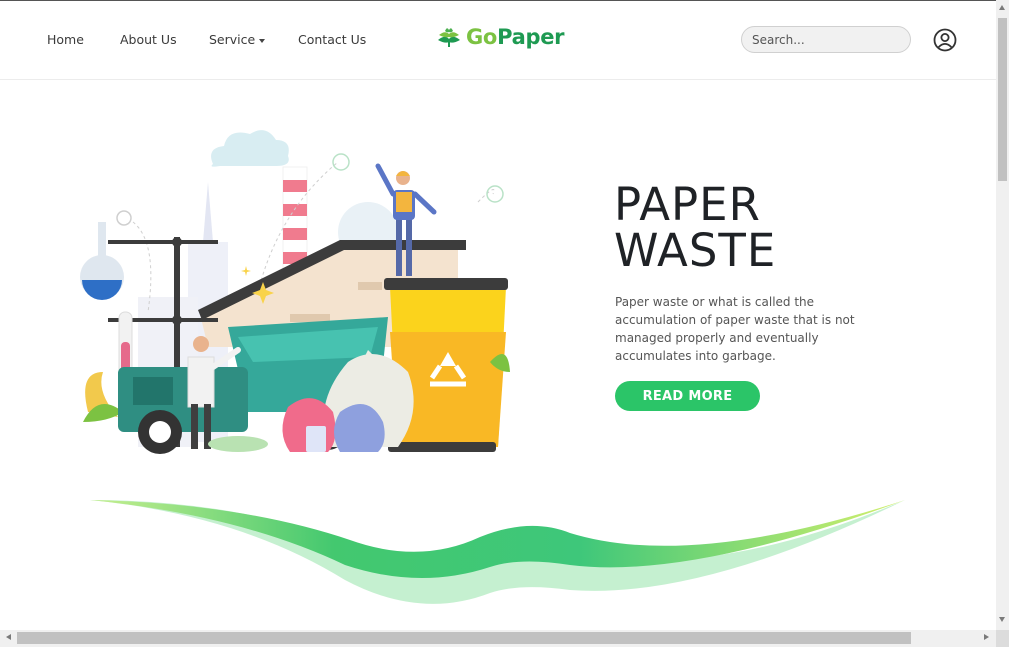  Describe the element at coordinates (65, 39) in the screenshot. I see `nav-home-link: Home` at that location.